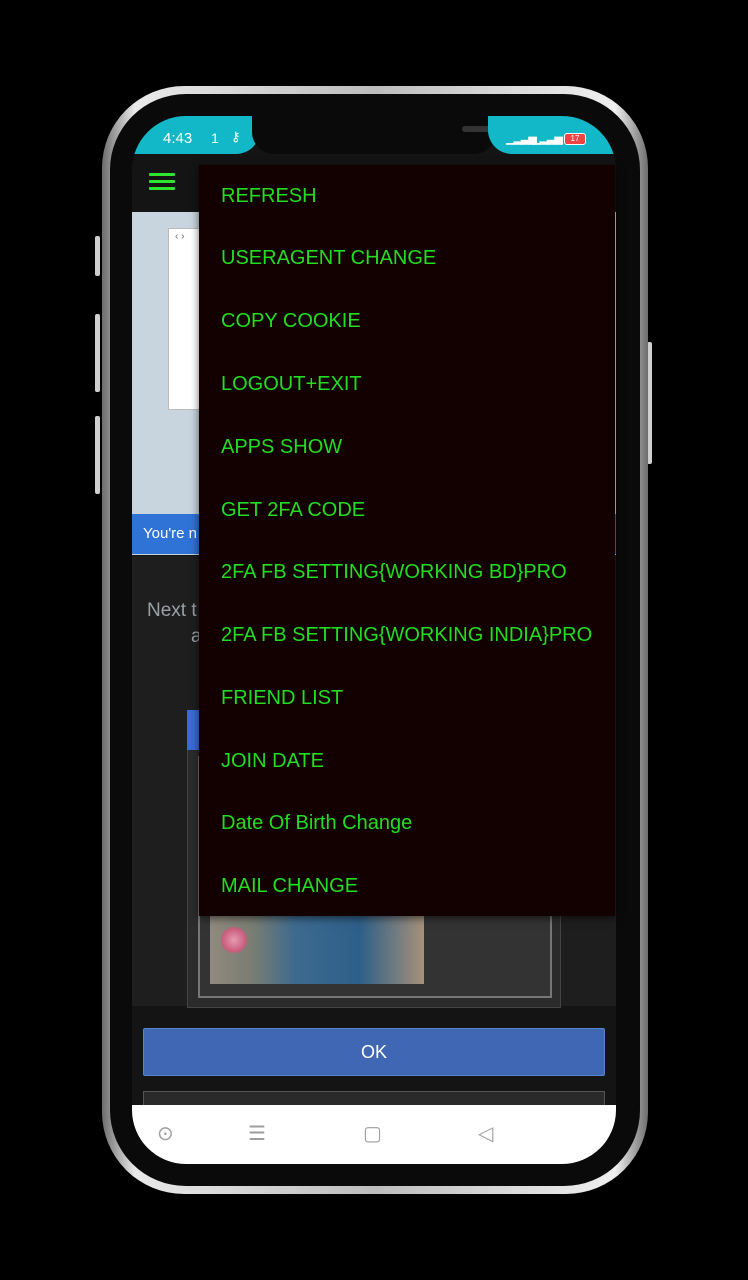  What do you see at coordinates (407, 135) in the screenshot?
I see `notch` at bounding box center [407, 135].